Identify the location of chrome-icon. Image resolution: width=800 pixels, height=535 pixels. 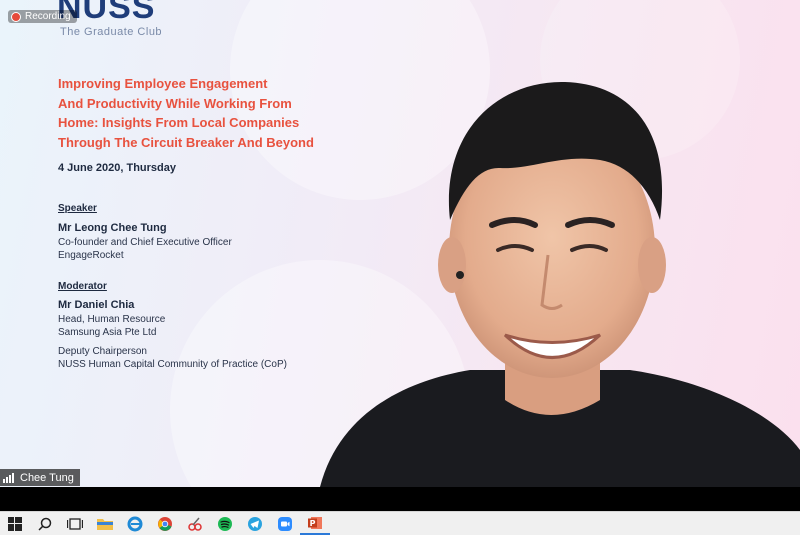
(165, 523).